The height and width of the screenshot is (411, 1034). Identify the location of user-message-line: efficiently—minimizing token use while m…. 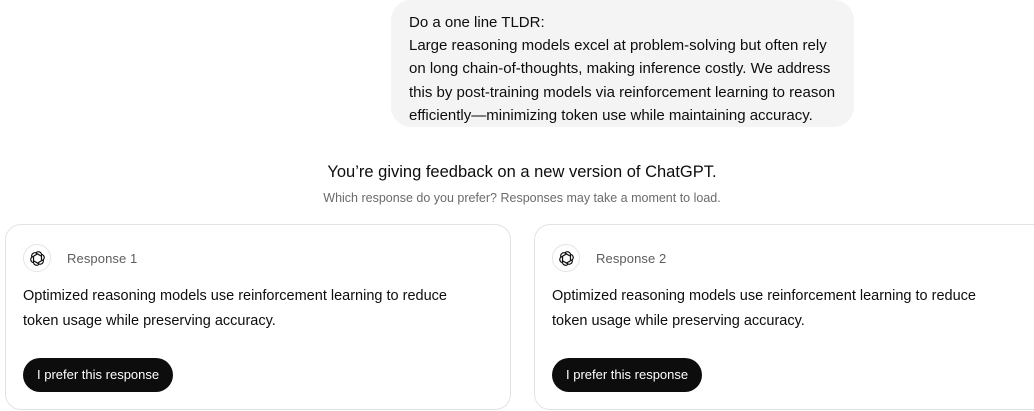
(611, 115).